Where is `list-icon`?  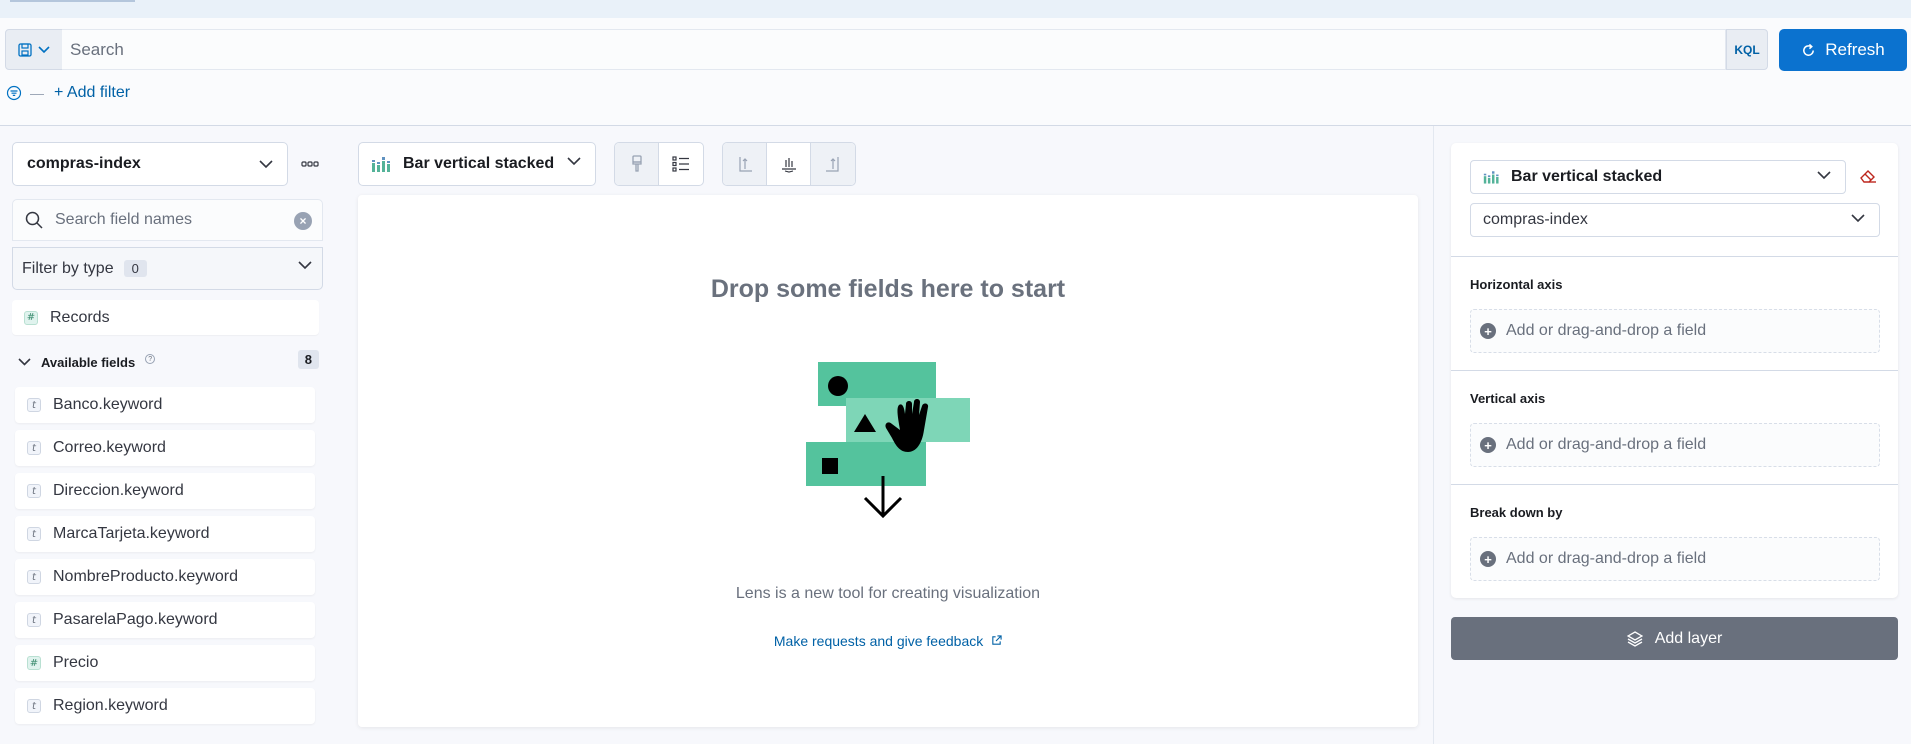 list-icon is located at coordinates (680, 164).